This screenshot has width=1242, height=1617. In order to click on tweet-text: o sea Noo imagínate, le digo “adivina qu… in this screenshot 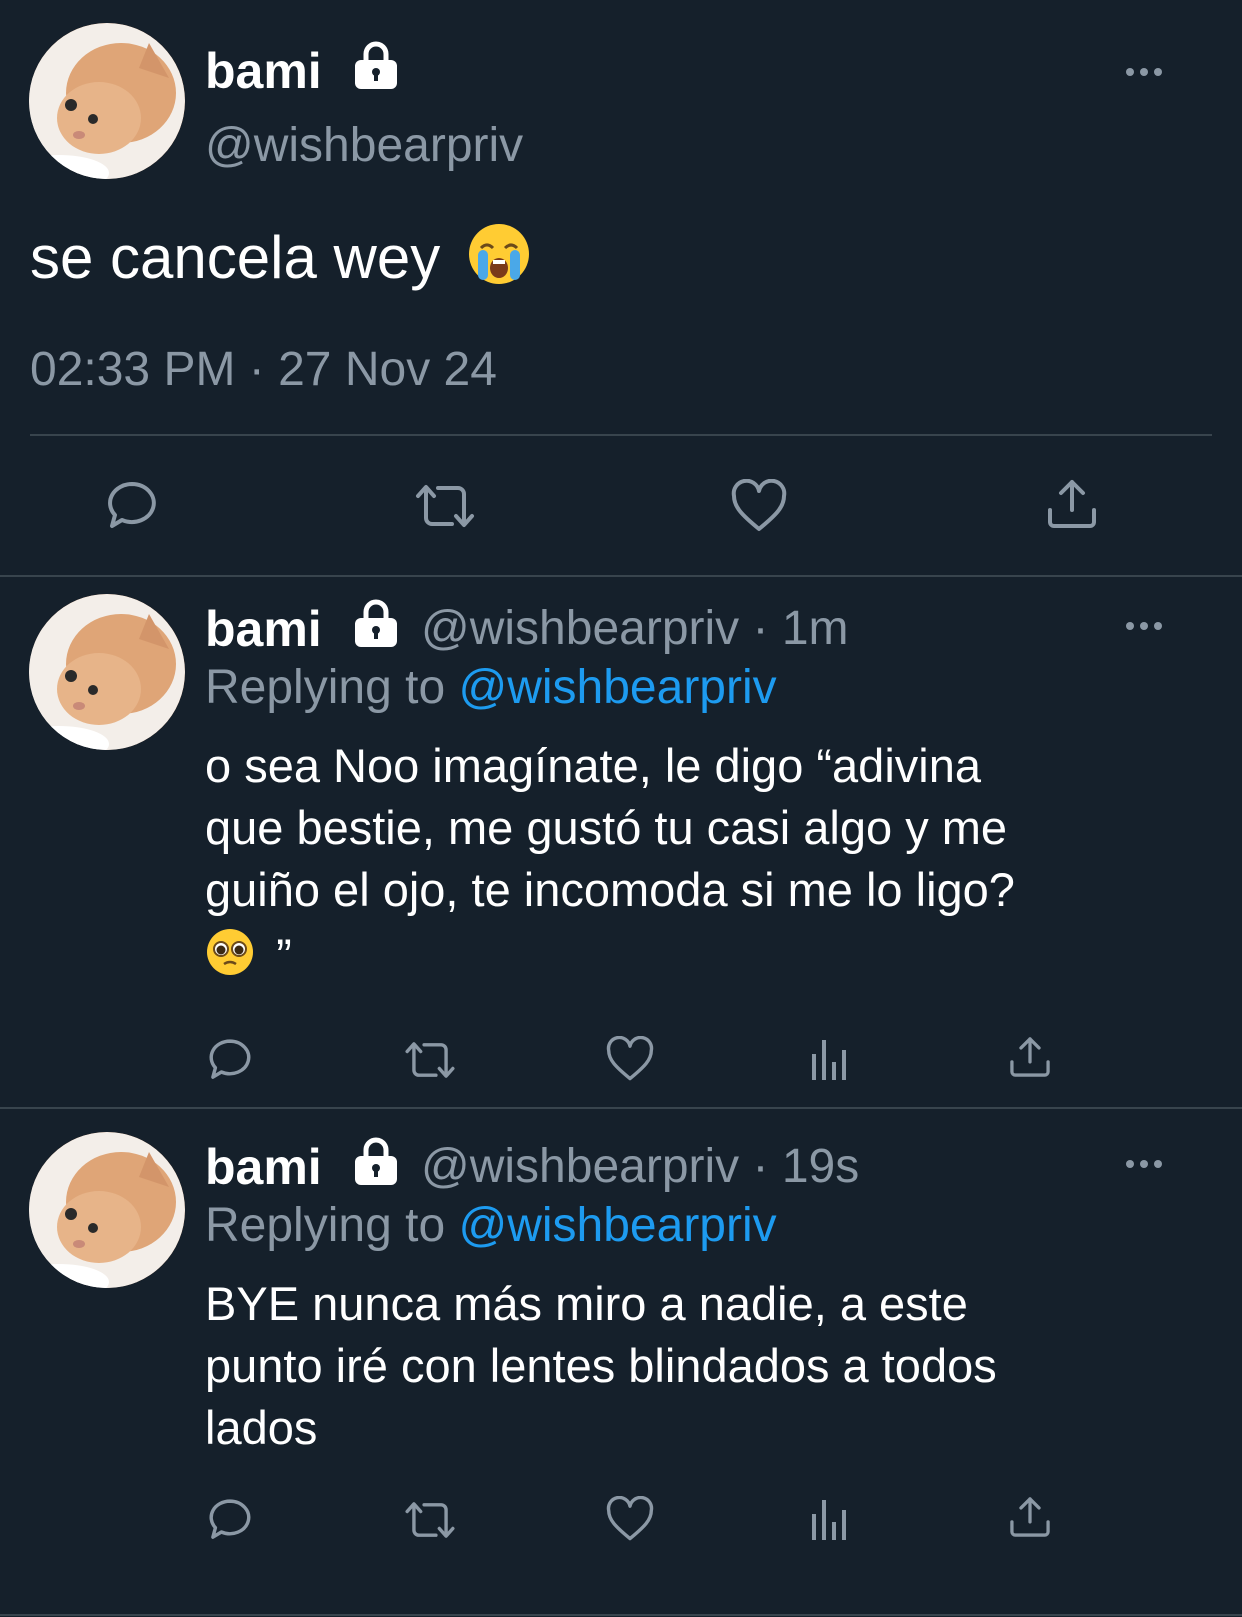, I will do `click(710, 863)`.